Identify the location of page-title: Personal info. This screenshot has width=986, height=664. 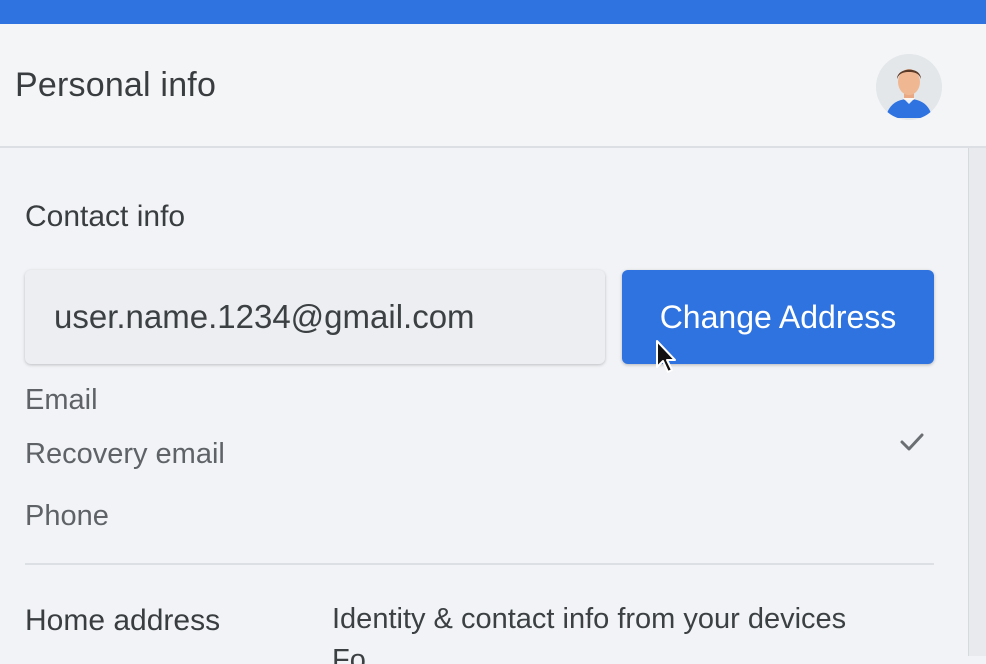
(116, 85).